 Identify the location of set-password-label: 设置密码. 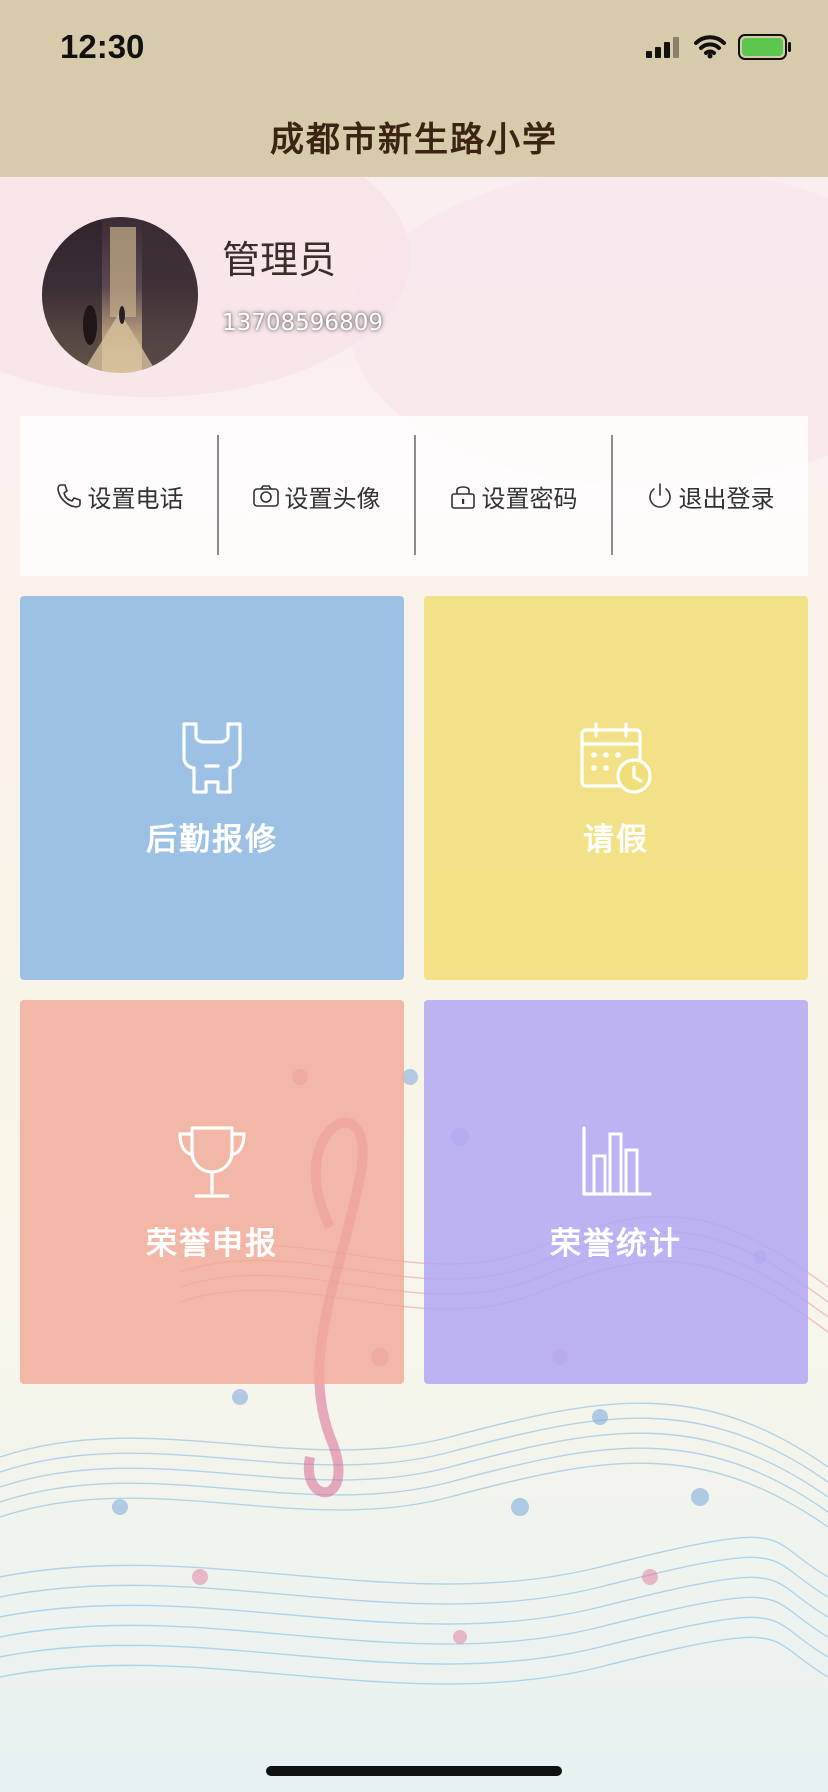
(529, 498).